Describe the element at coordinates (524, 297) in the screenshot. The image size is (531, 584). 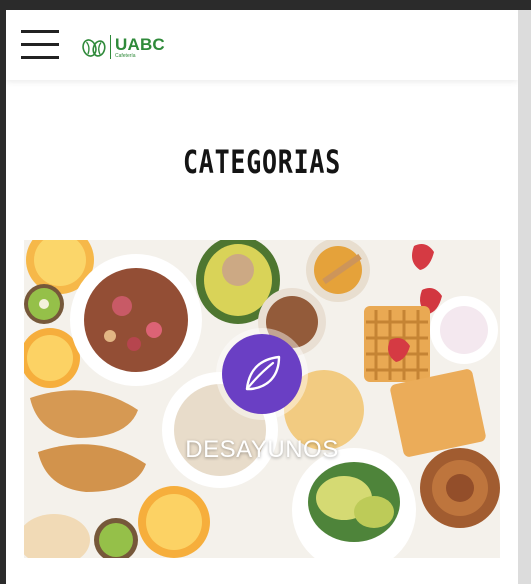
I see `scrollbar-track` at that location.